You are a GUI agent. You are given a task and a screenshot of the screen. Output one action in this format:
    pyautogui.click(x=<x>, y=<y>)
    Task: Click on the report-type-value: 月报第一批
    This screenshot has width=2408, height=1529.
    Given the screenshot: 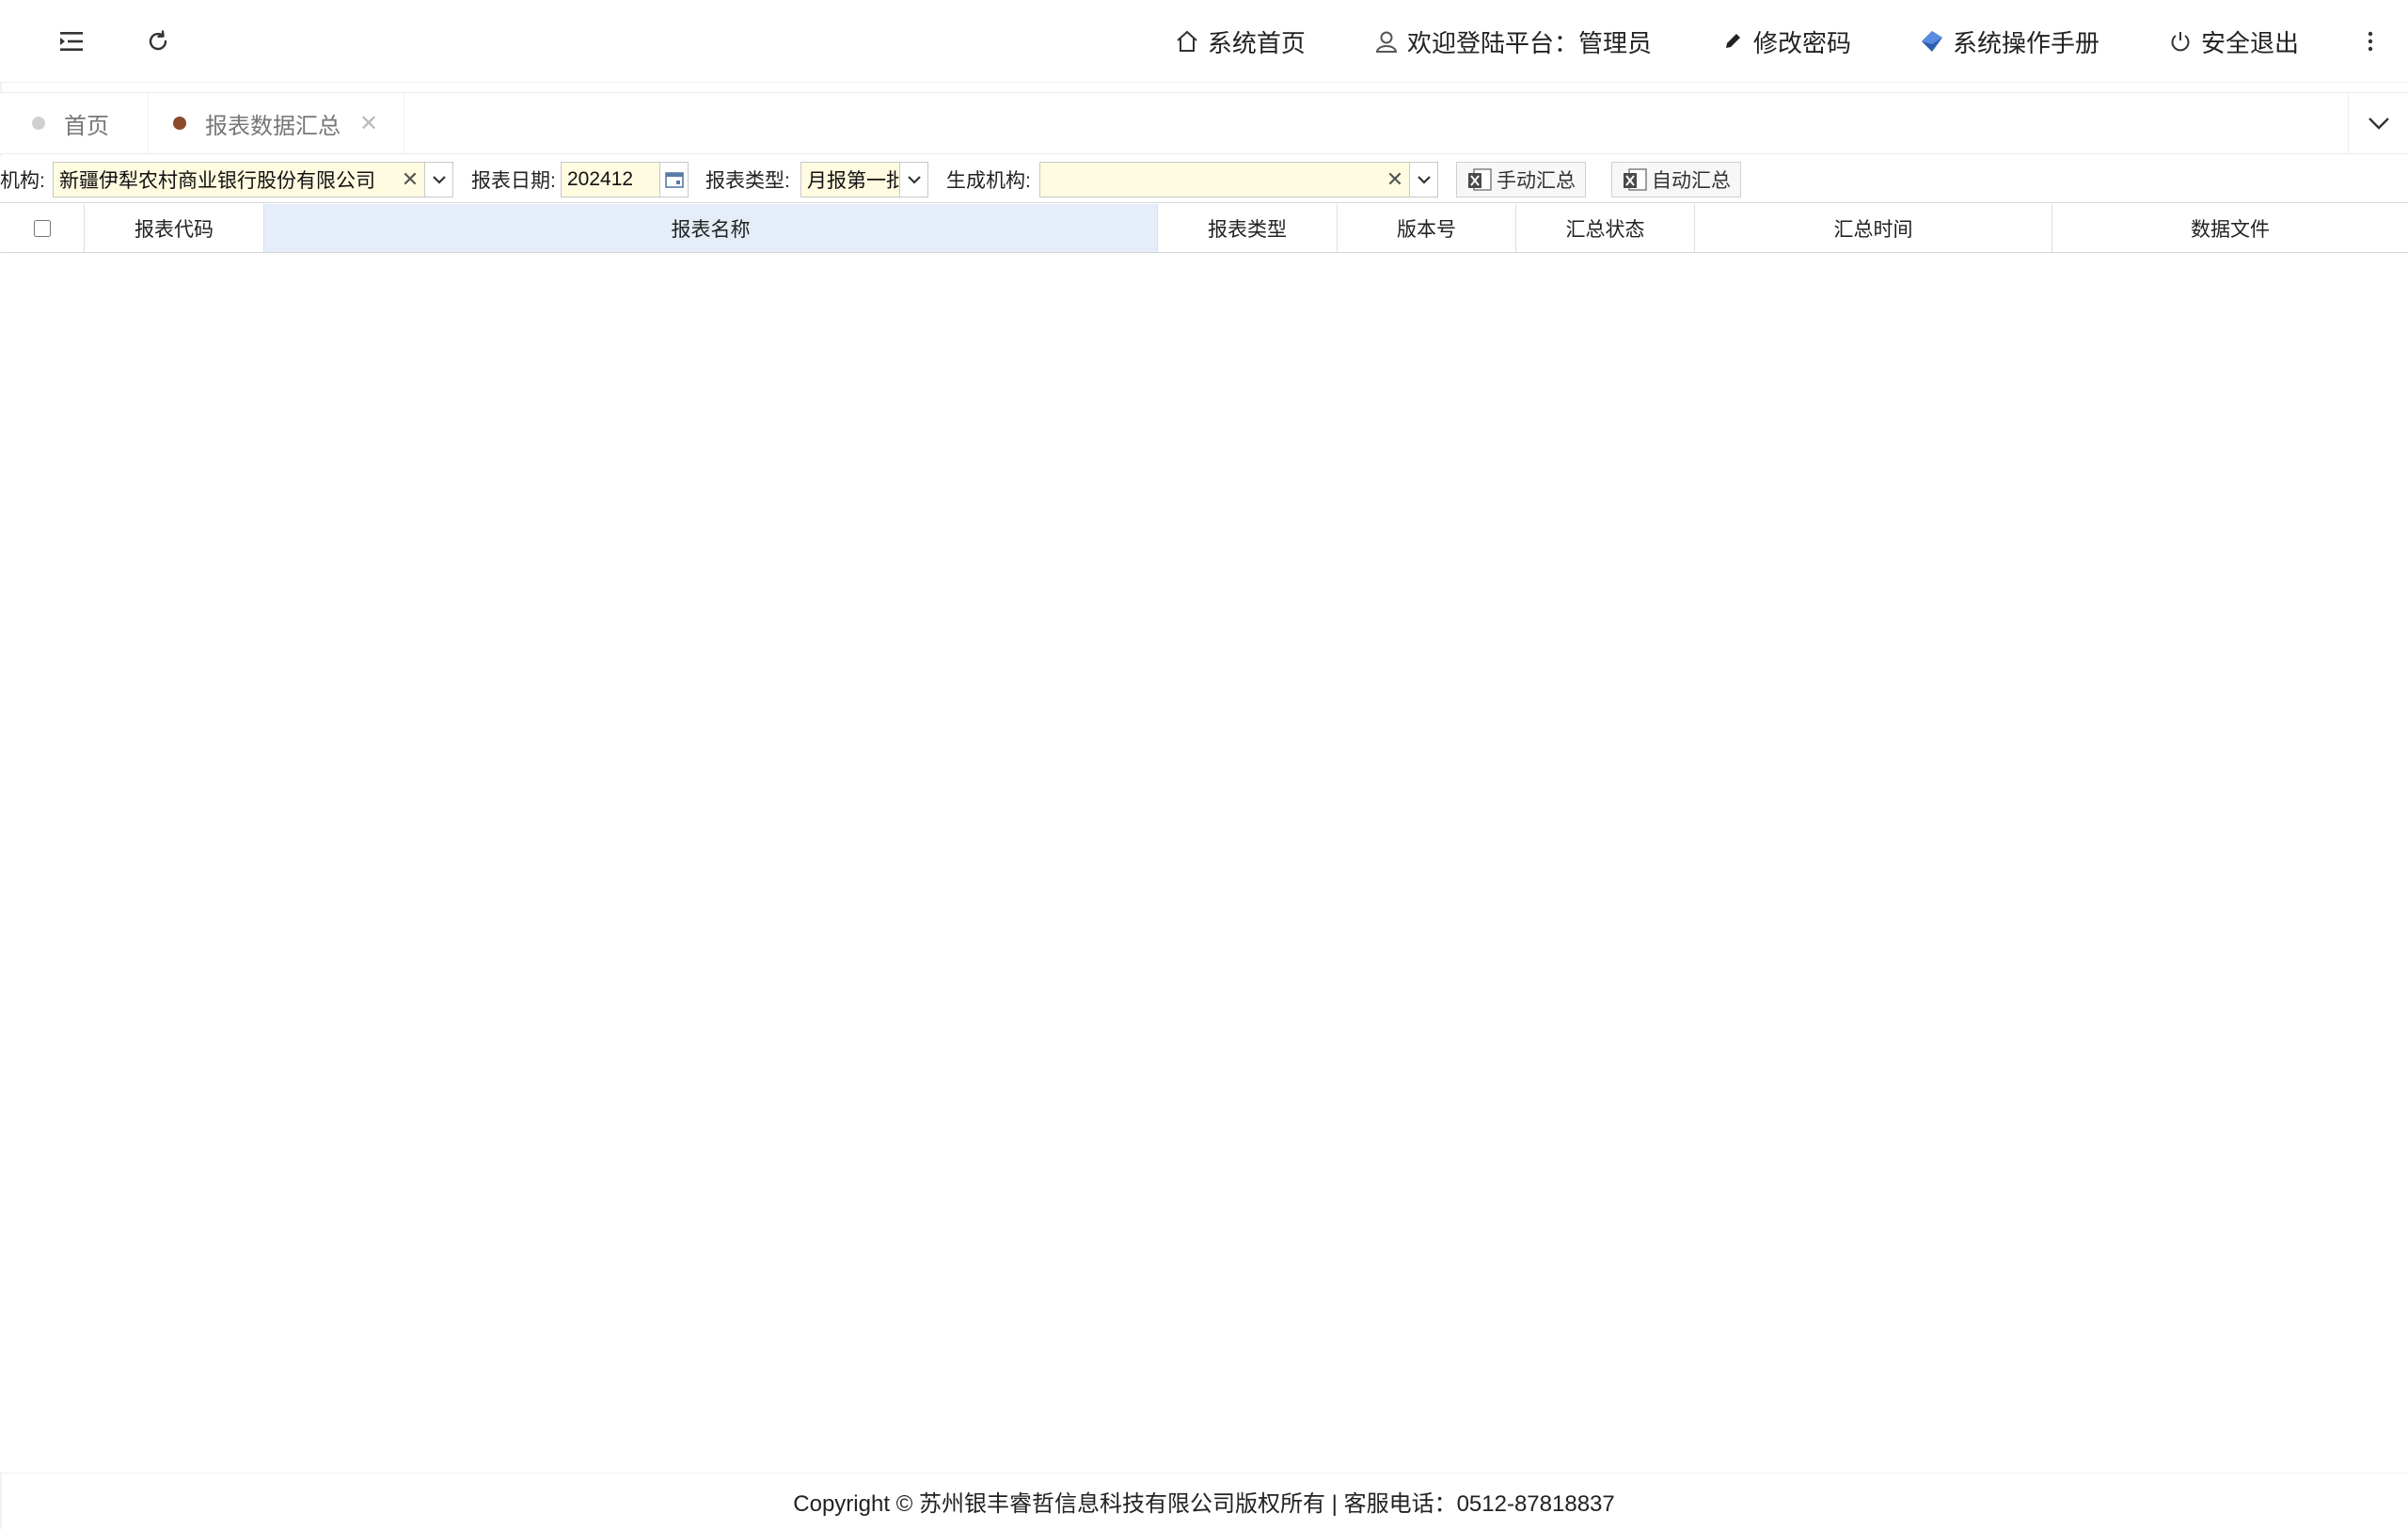 What is the action you would take?
    pyautogui.click(x=853, y=181)
    